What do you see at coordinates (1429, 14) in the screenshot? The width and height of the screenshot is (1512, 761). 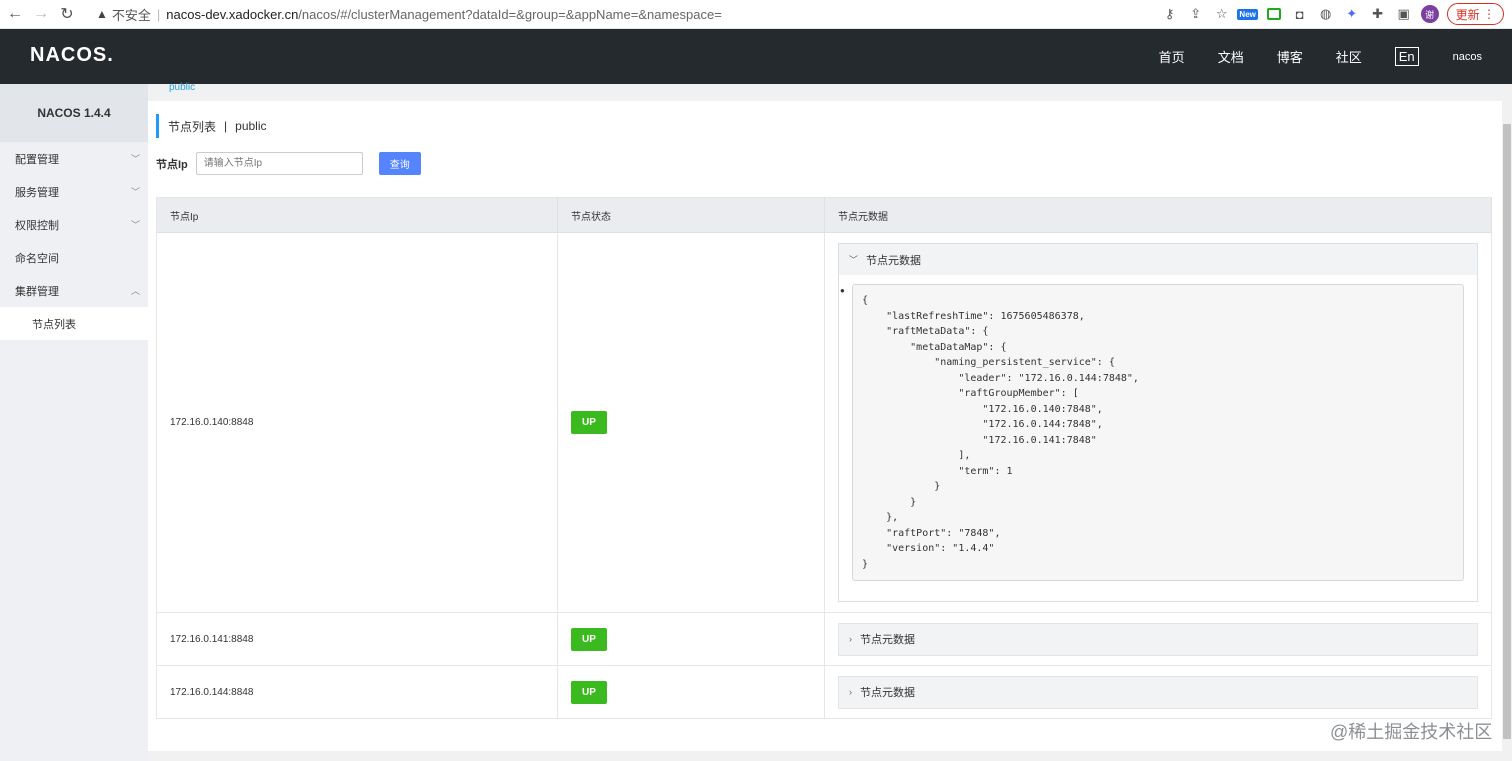 I see `profile-avatar: 谢` at bounding box center [1429, 14].